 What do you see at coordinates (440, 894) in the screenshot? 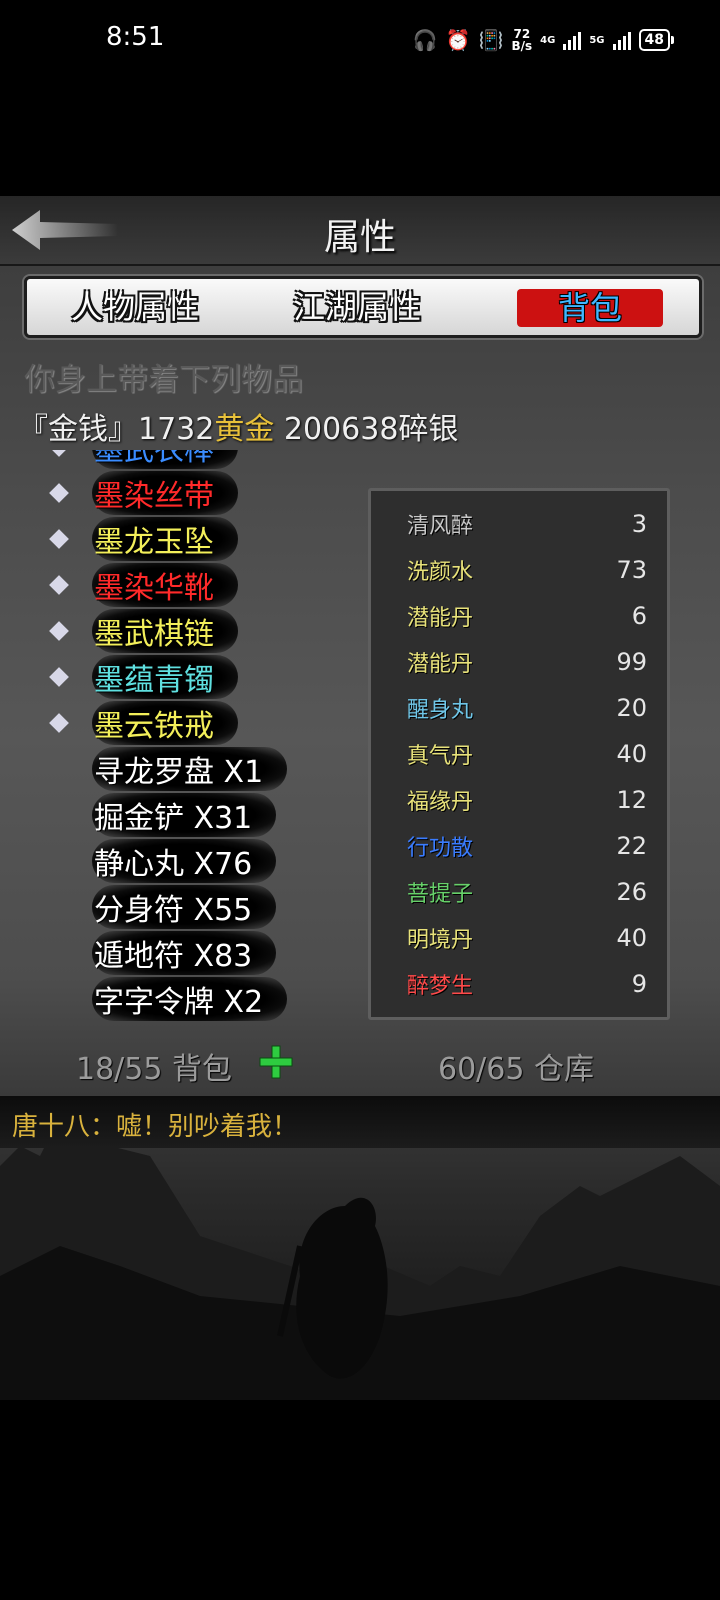
I see `consumable-name: 菩提子` at bounding box center [440, 894].